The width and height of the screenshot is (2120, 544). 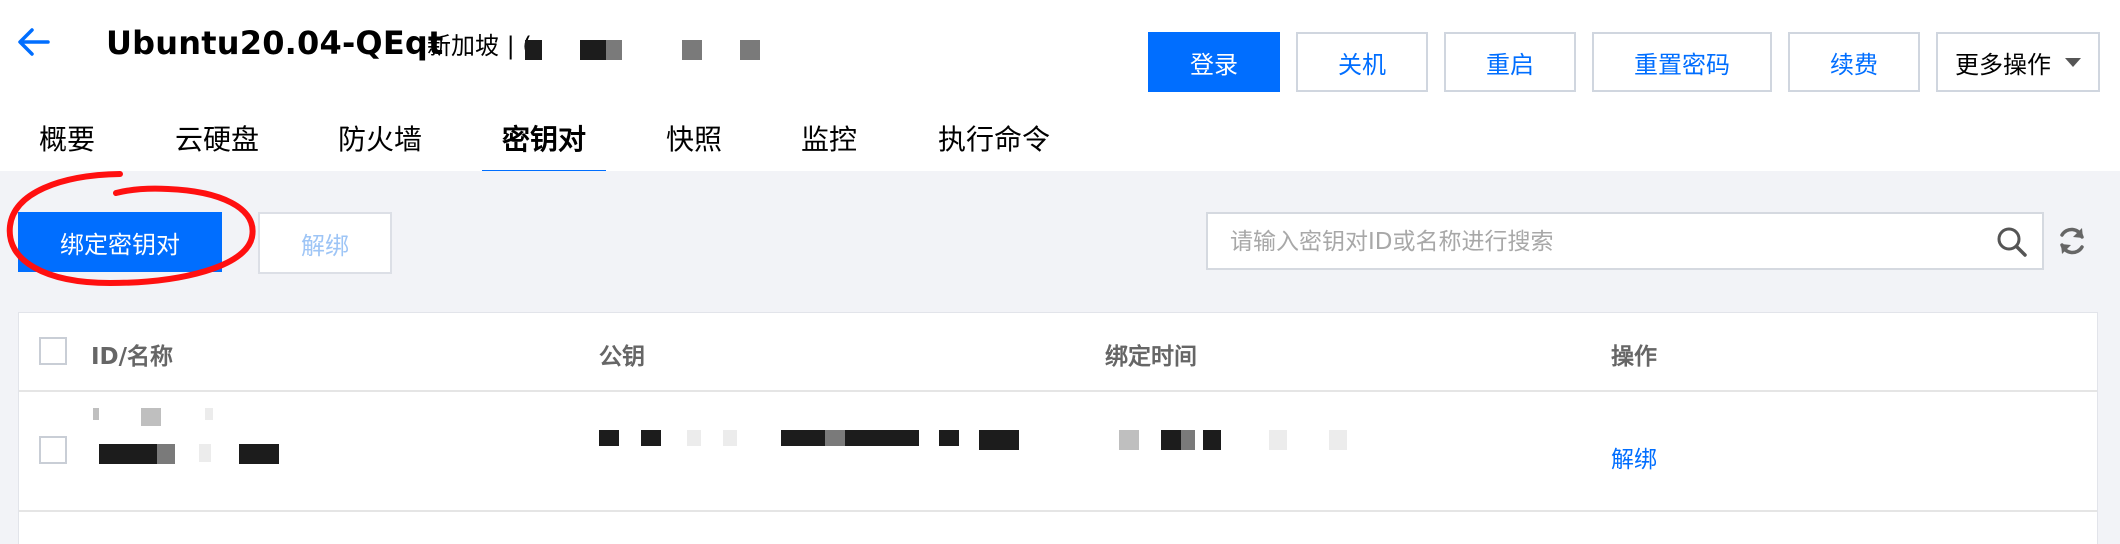 What do you see at coordinates (132, 357) in the screenshot?
I see `column-header-id-name: ID/名称` at bounding box center [132, 357].